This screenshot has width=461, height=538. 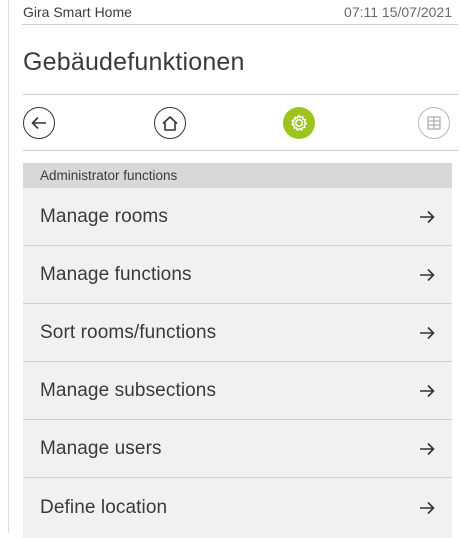 I want to click on arrow-left-icon, so click(x=38, y=123).